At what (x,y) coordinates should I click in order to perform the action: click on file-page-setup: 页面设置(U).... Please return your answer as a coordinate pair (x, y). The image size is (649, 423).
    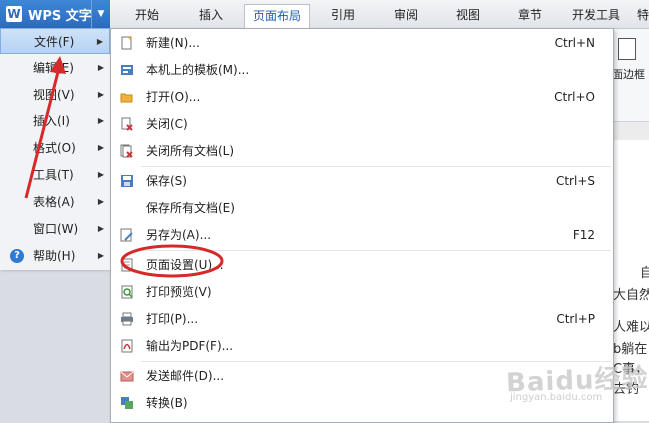
    Looking at the image, I should click on (361, 265).